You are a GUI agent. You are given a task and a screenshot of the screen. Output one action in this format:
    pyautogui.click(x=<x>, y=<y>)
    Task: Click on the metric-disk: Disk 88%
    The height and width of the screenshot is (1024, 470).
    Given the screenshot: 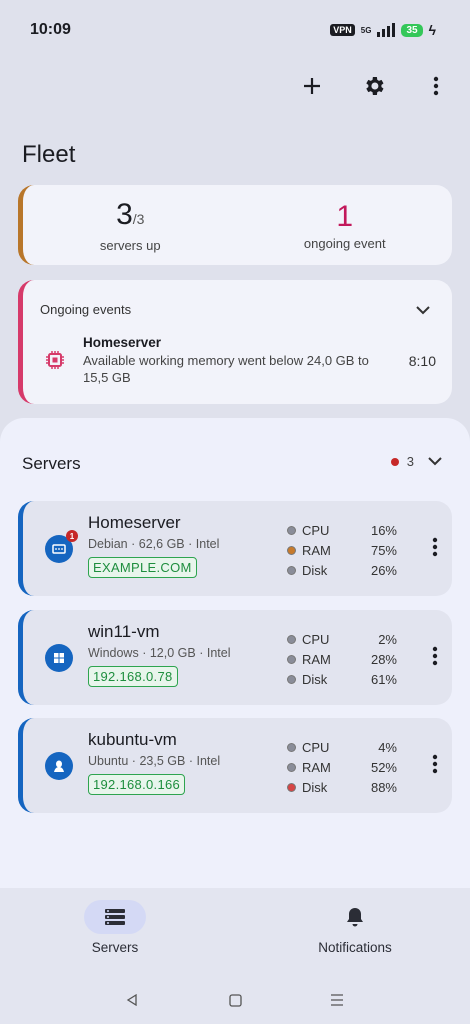 What is the action you would take?
    pyautogui.click(x=342, y=787)
    